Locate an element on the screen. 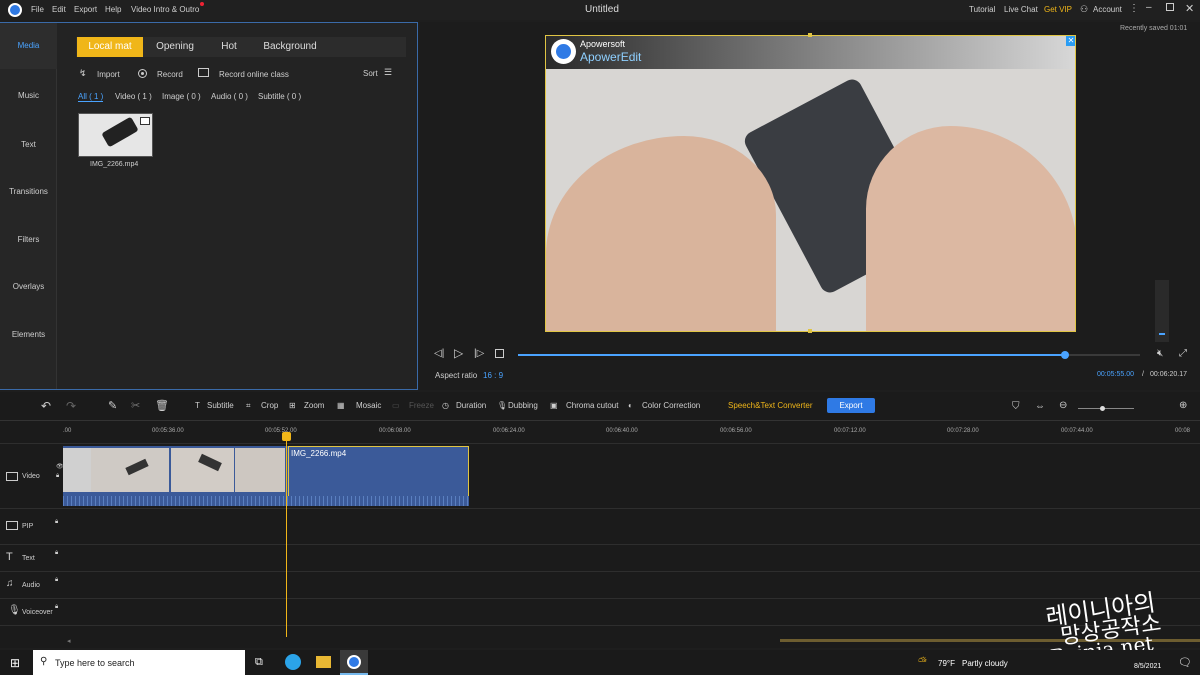 The width and height of the screenshot is (1200, 675). task-view-icon: ⧉ is located at coordinates (259, 662).